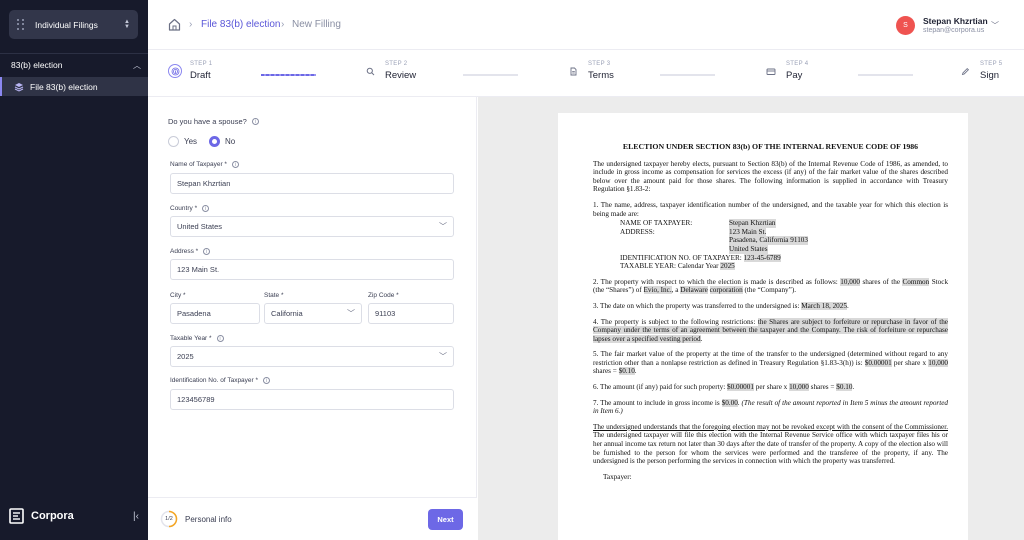  I want to click on home-icon, so click(174, 24).